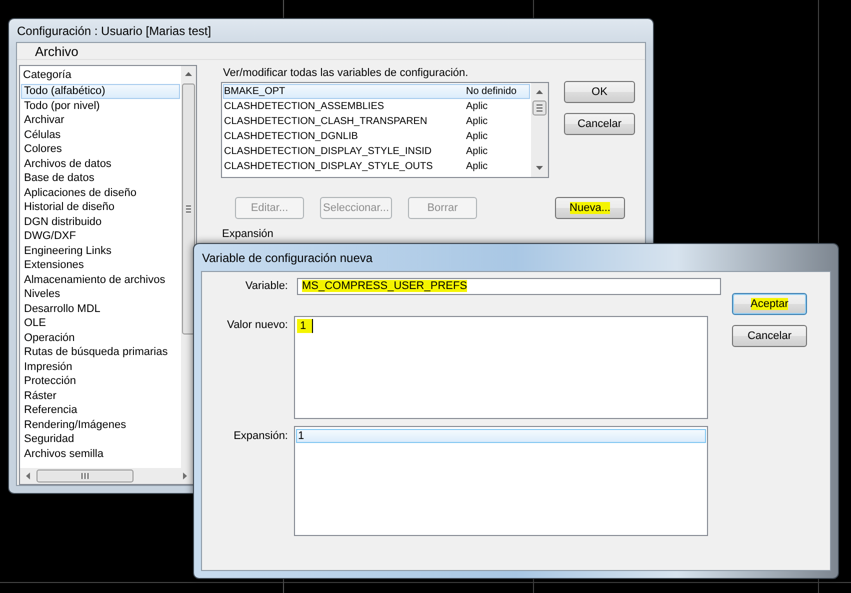 Image resolution: width=851 pixels, height=593 pixels. I want to click on category-item: Impresión, so click(100, 367).